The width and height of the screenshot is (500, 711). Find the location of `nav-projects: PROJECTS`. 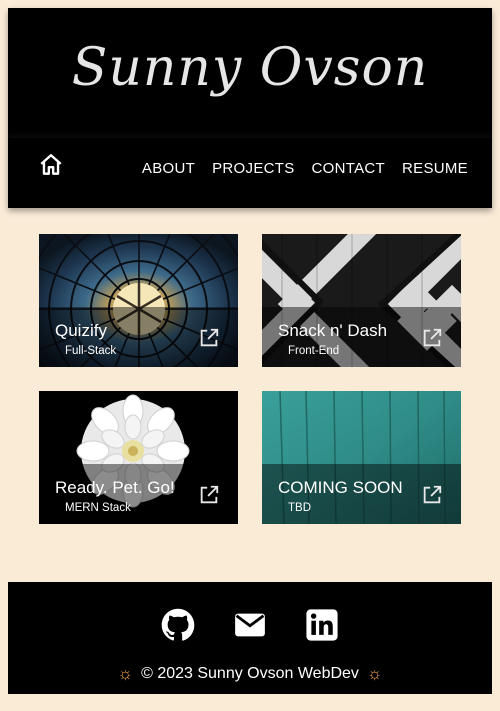

nav-projects: PROJECTS is located at coordinates (253, 168).